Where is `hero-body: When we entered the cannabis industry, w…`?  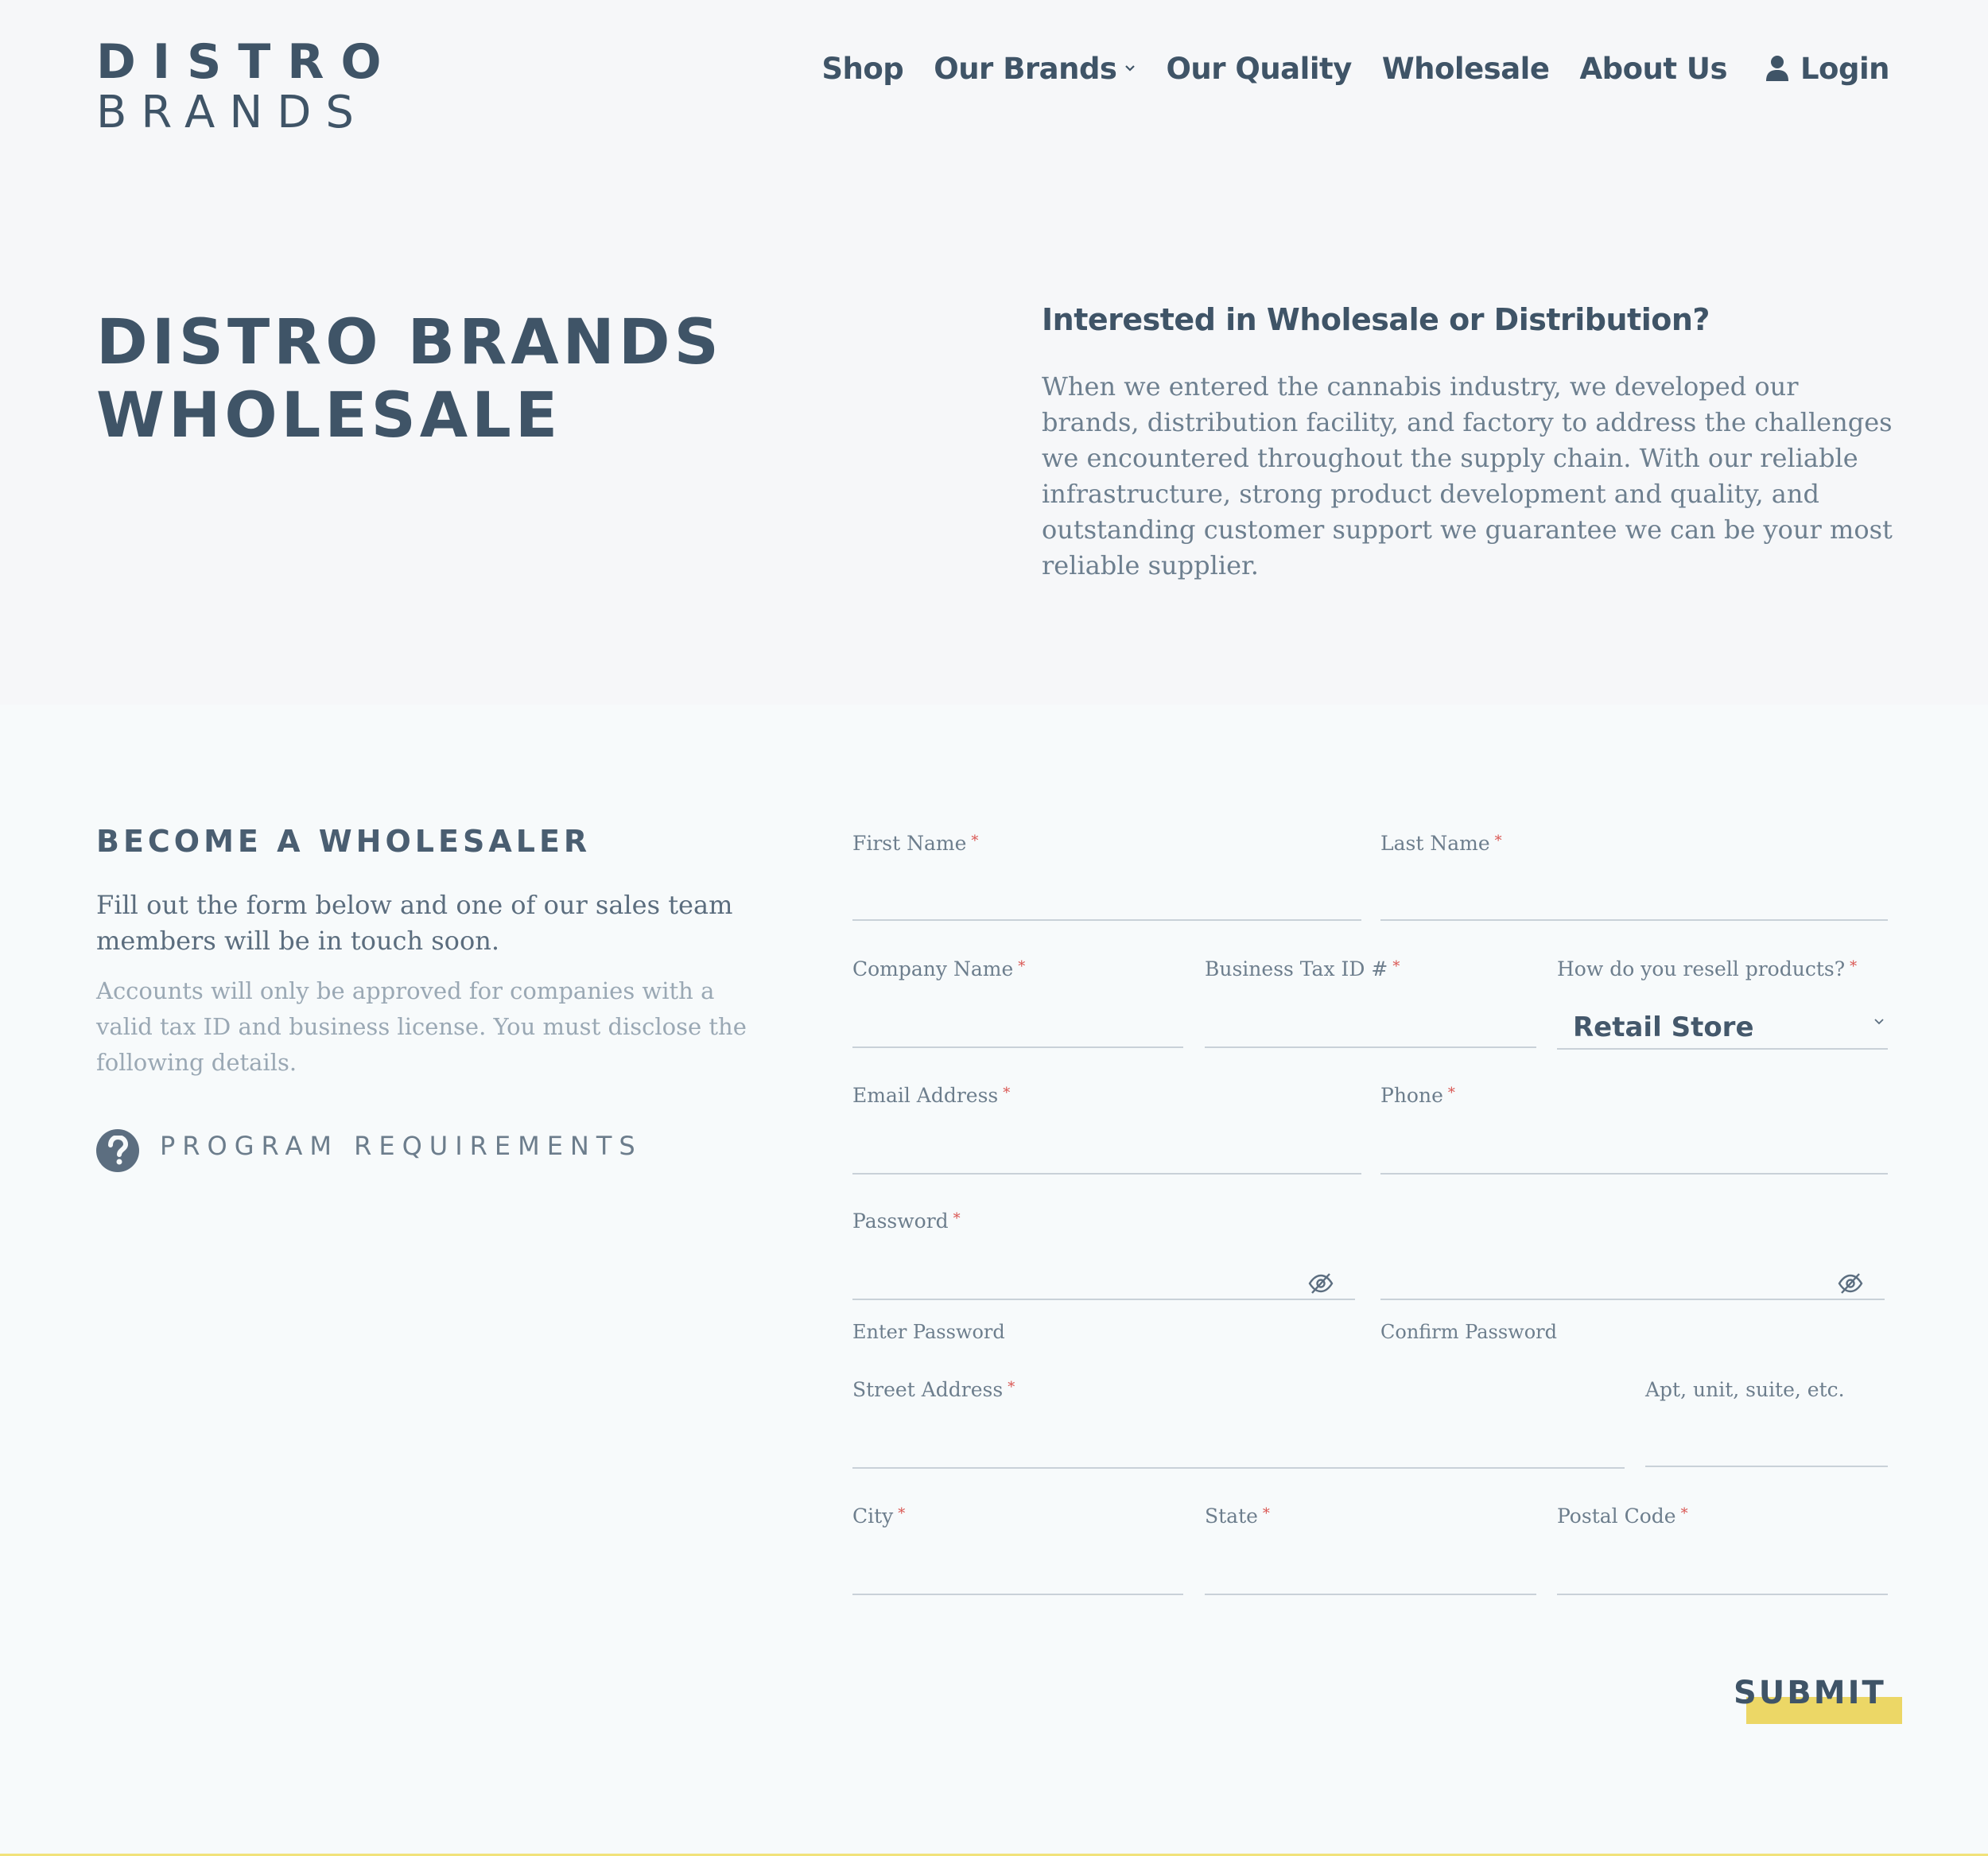 hero-body: When we entered the cannabis industry, w… is located at coordinates (1467, 475).